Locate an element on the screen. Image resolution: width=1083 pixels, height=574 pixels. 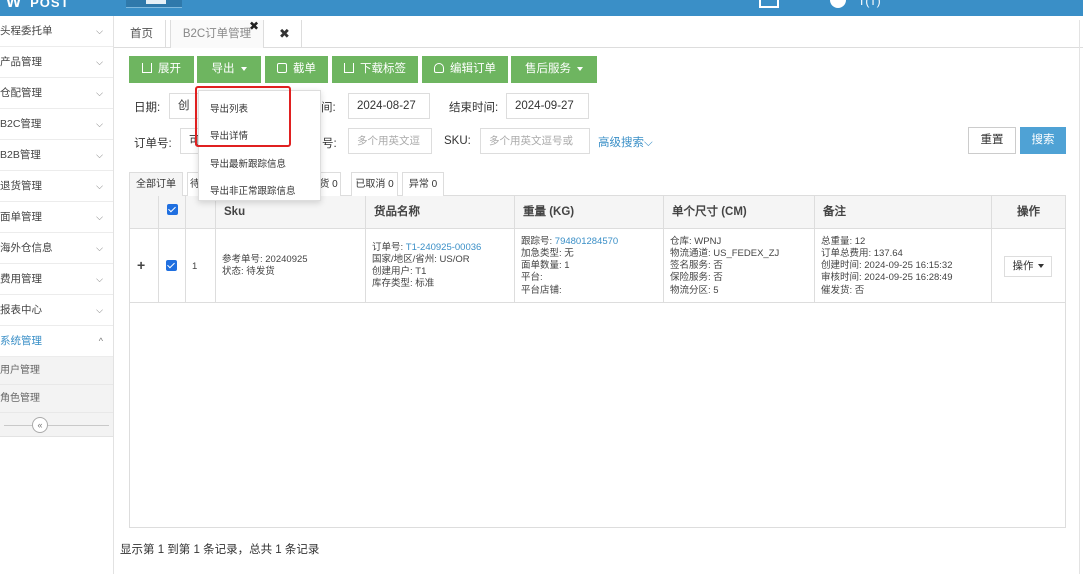
caret-down-icon is located at coordinates (243, 68).